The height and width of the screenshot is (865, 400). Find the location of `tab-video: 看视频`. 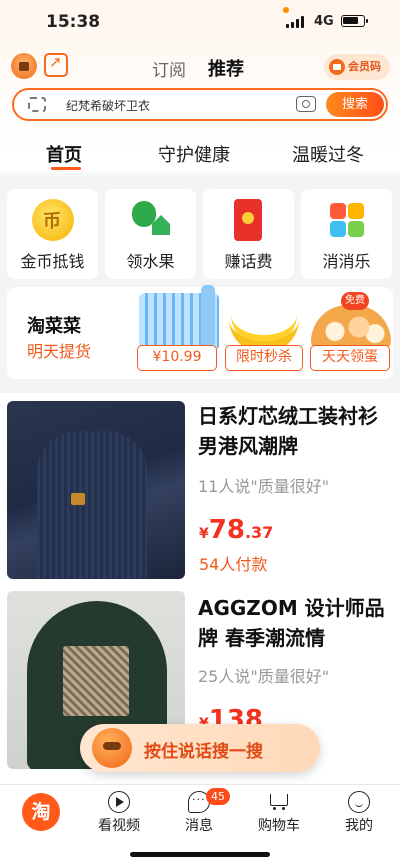

tab-video: 看视频 is located at coordinates (119, 813).